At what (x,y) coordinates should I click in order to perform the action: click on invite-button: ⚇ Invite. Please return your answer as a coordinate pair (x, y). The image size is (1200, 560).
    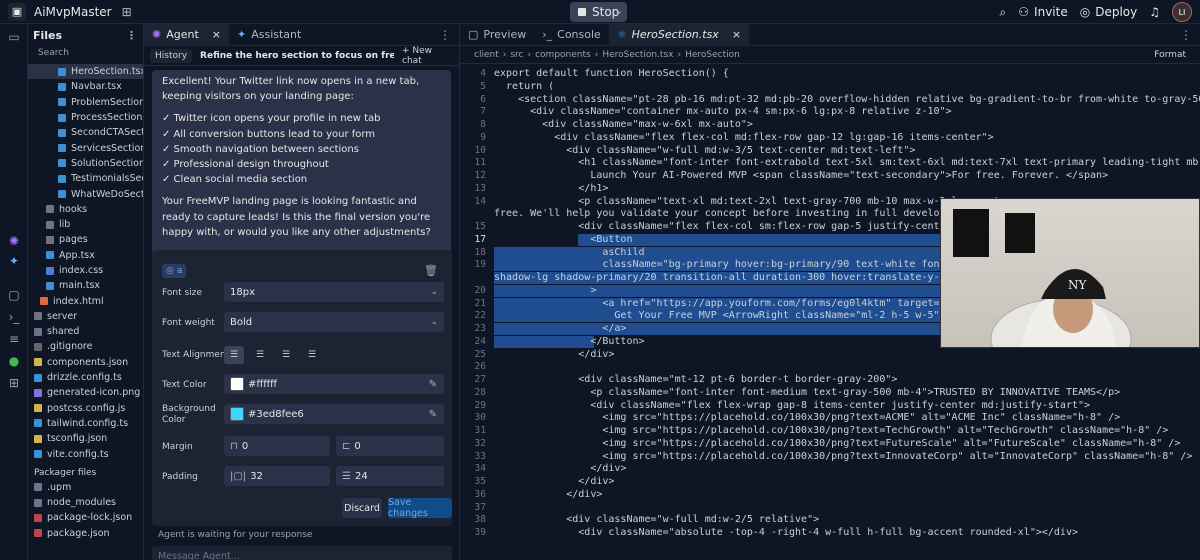
    Looking at the image, I should click on (1042, 12).